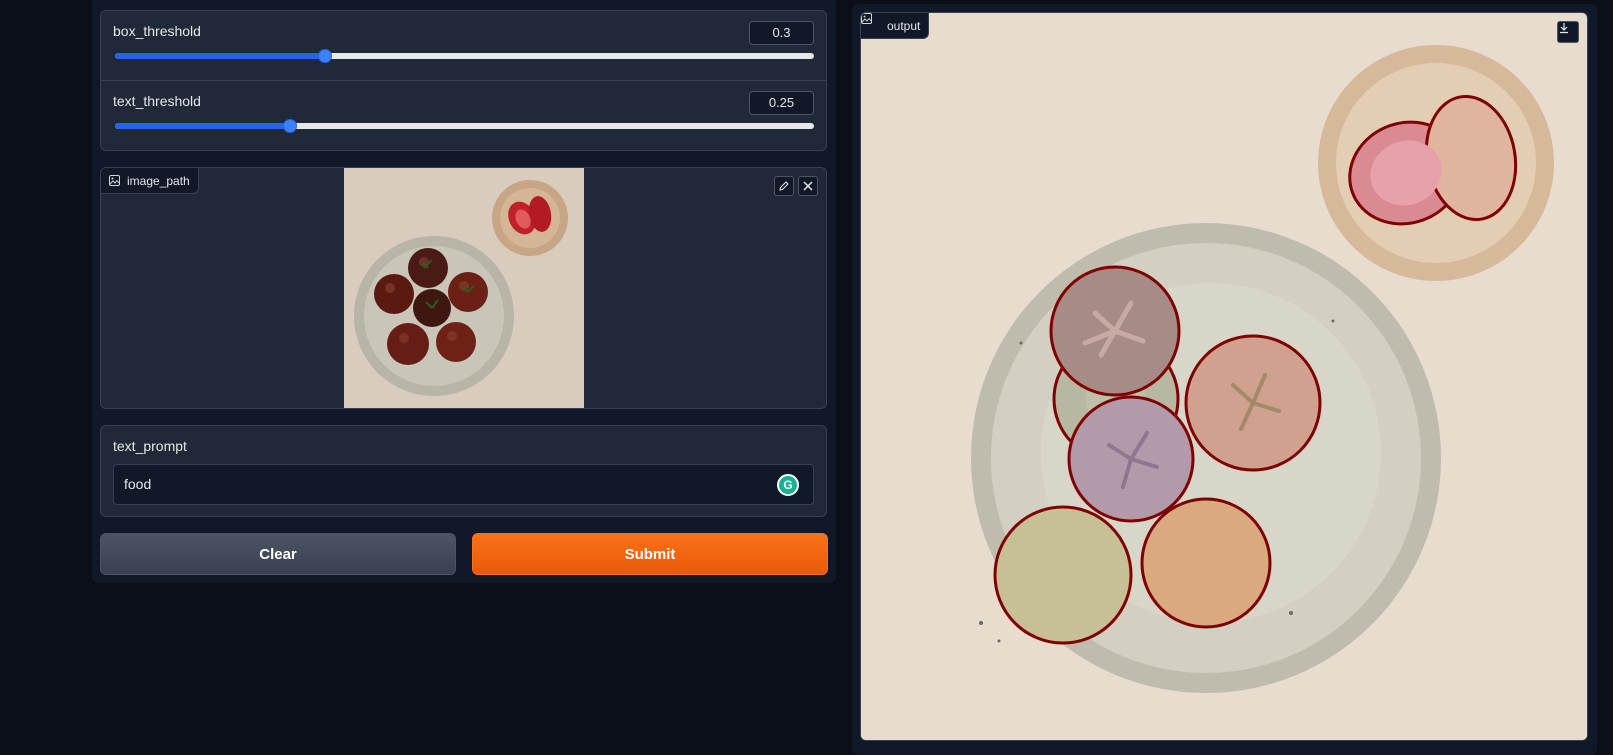 The width and height of the screenshot is (1613, 755). I want to click on box-threshold-input: 0.3, so click(781, 33).